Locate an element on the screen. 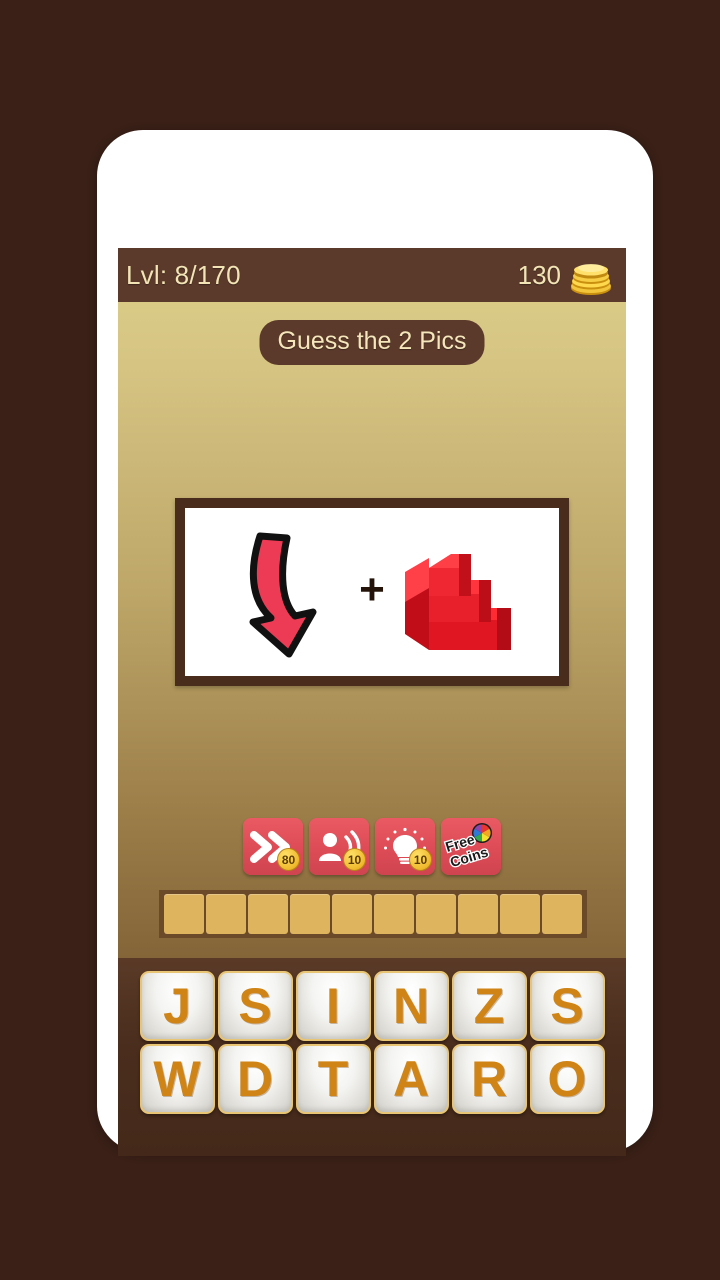 The image size is (720, 1280). red-down-arrow-icon is located at coordinates (283, 595).